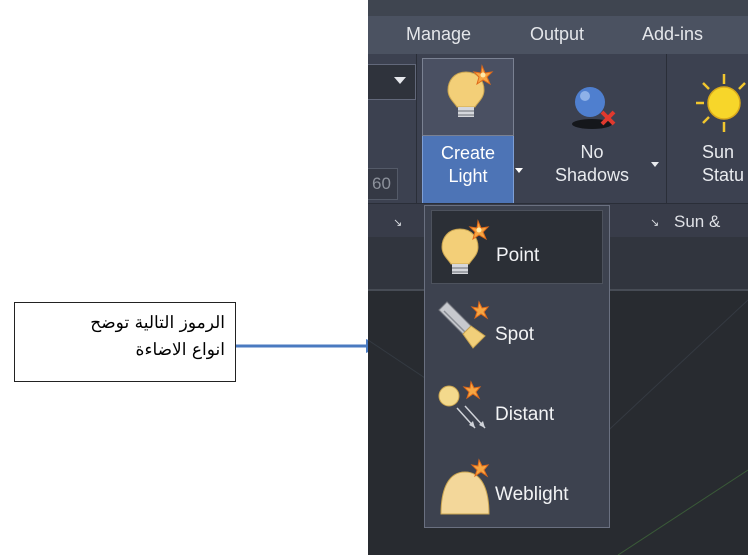 Image resolution: width=748 pixels, height=555 pixels. What do you see at coordinates (519, 170) in the screenshot?
I see `create-light-dropdown-arrow` at bounding box center [519, 170].